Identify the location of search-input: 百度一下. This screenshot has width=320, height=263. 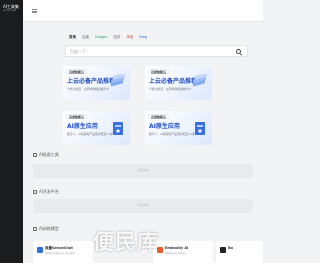
(156, 51).